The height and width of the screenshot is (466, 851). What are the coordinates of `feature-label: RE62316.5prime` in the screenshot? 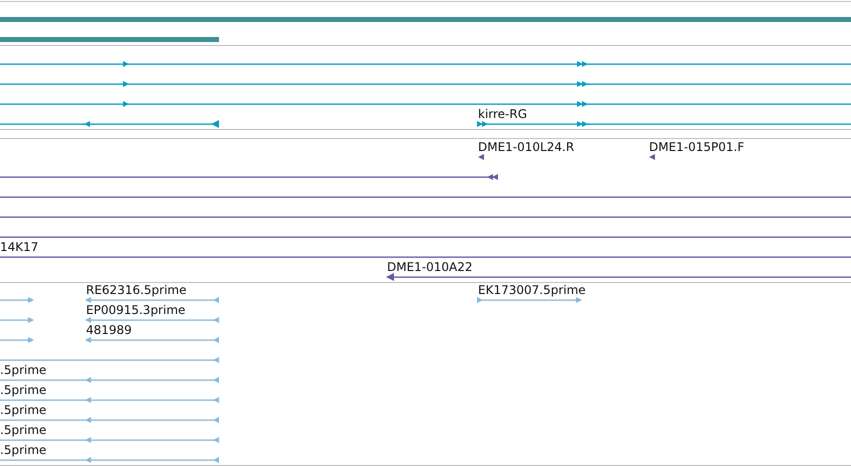 It's located at (136, 290).